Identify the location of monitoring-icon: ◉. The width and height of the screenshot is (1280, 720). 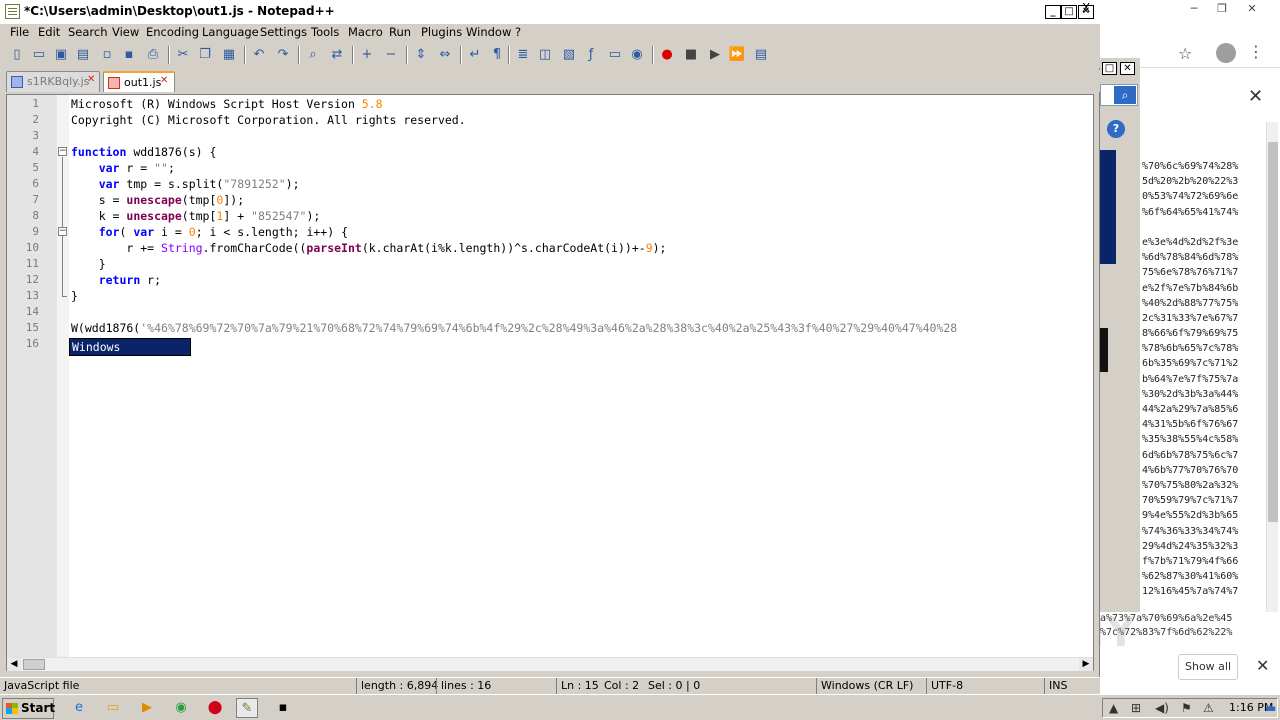
(637, 55).